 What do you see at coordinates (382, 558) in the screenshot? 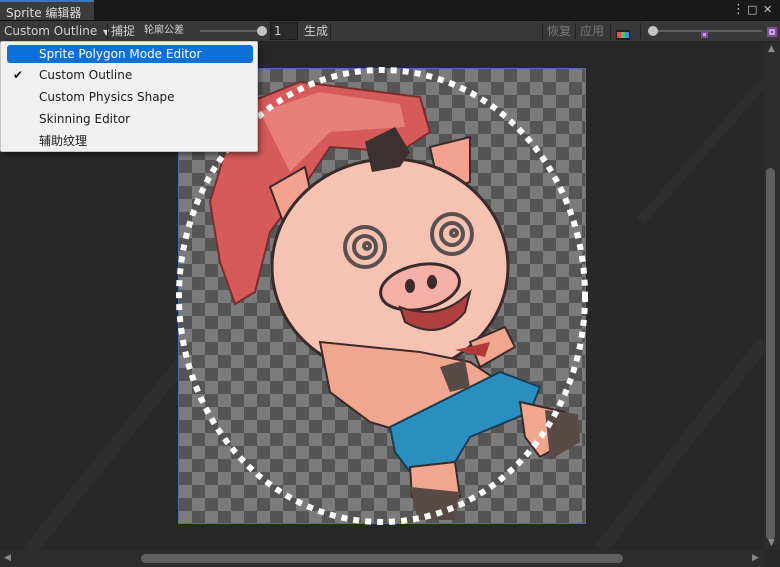
I see `horizontal-scrollbar-thumb` at bounding box center [382, 558].